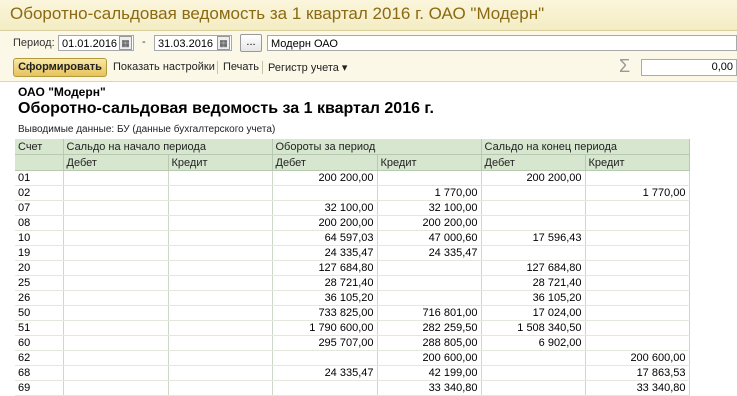  I want to click on cell-account: 25, so click(39, 283).